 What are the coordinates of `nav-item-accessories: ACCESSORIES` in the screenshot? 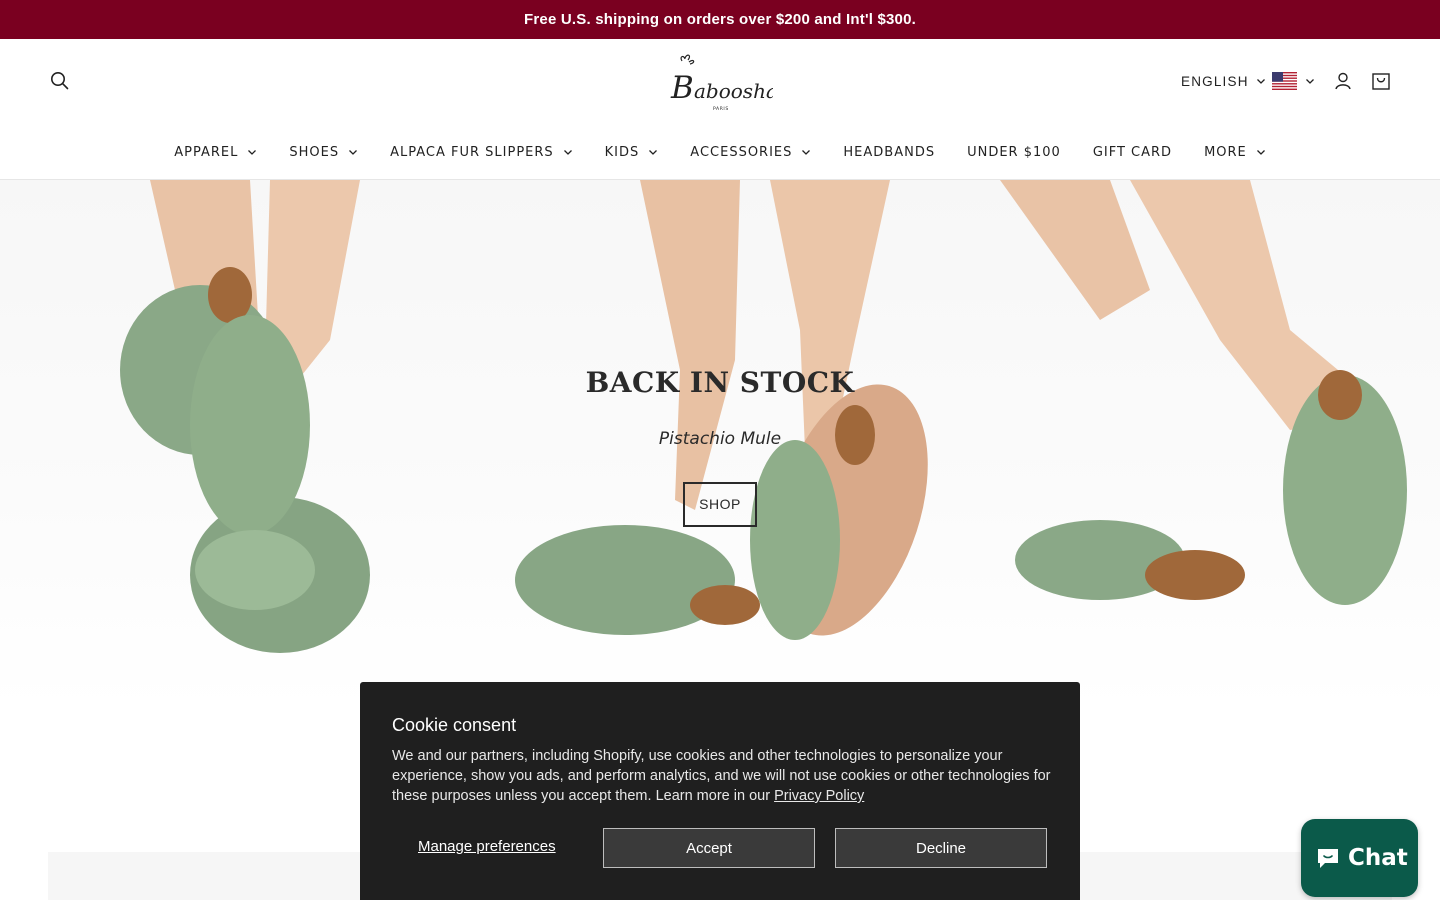 It's located at (750, 152).